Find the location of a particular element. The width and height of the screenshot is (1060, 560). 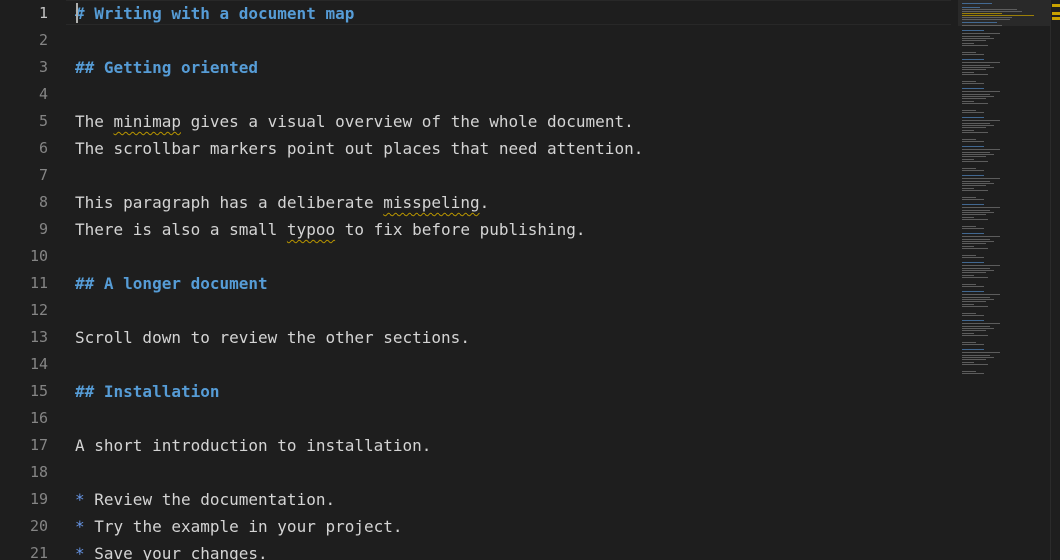

spelling-error-word: typoo is located at coordinates (311, 229).